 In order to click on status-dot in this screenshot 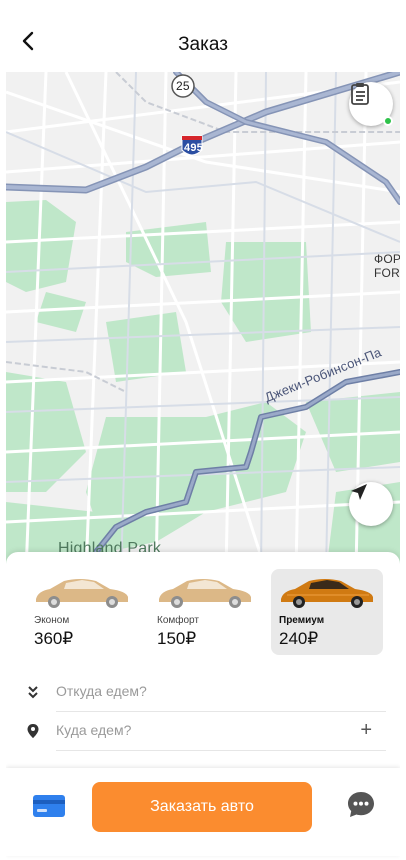, I will do `click(388, 121)`.